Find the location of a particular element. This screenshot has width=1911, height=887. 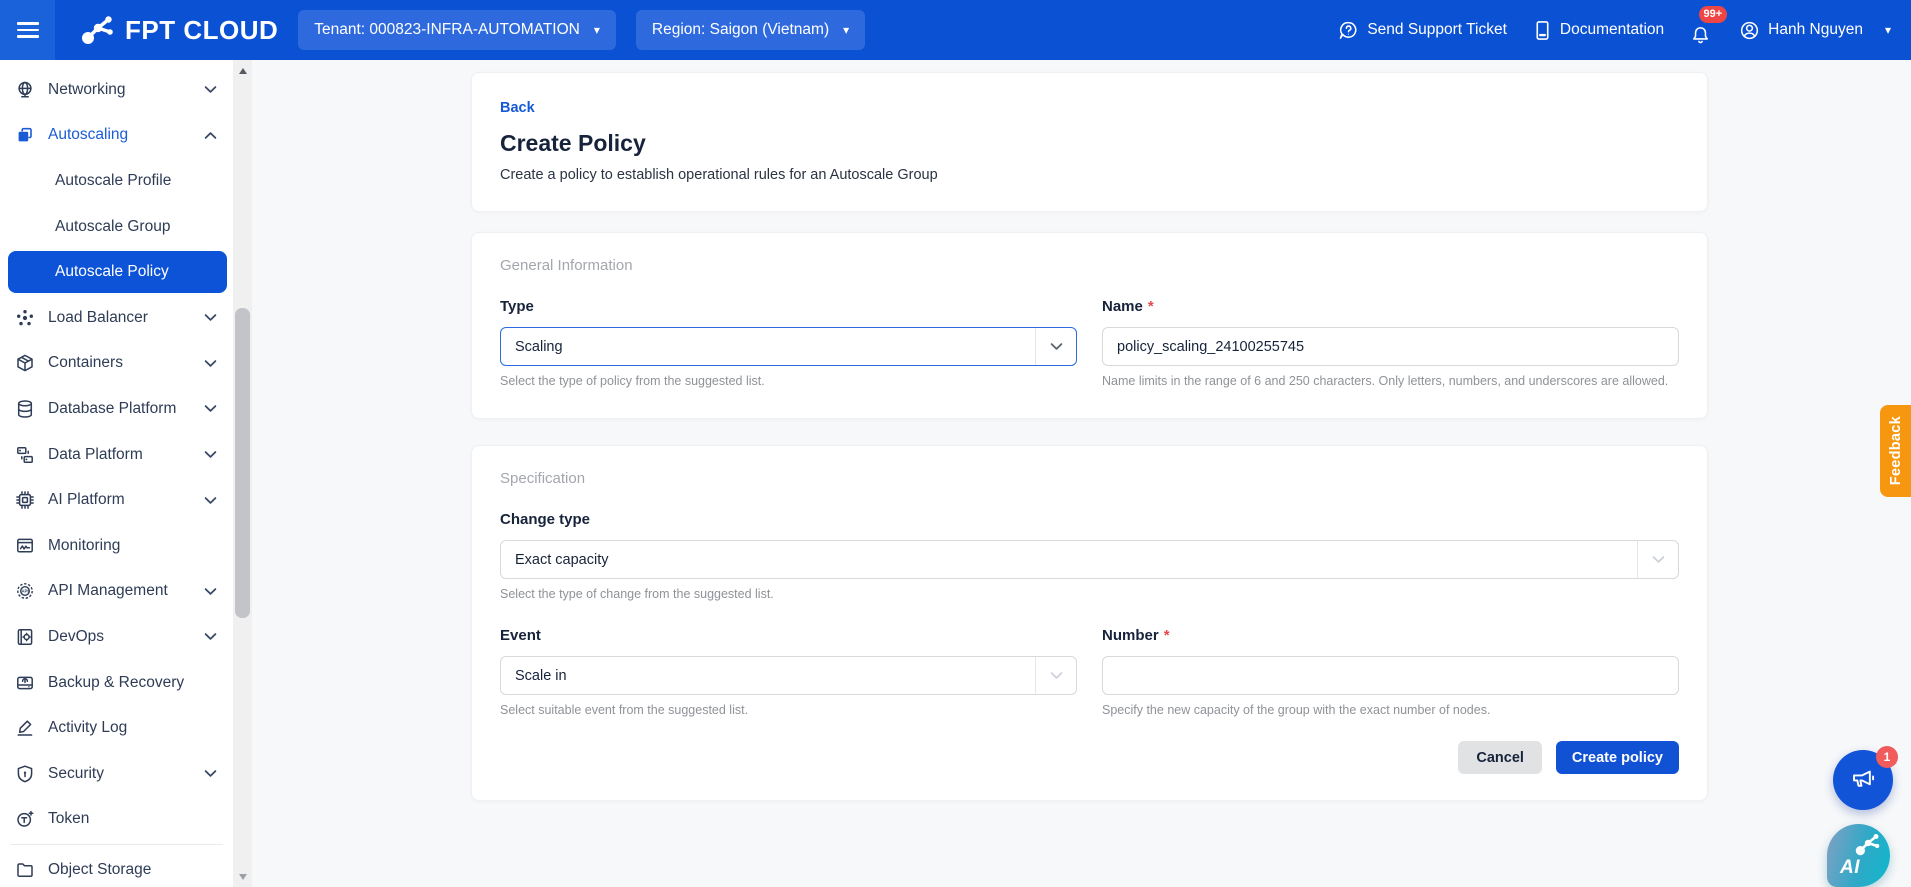

sidebar-item-autoscale-policy: Autoscale Policy is located at coordinates (117, 272).